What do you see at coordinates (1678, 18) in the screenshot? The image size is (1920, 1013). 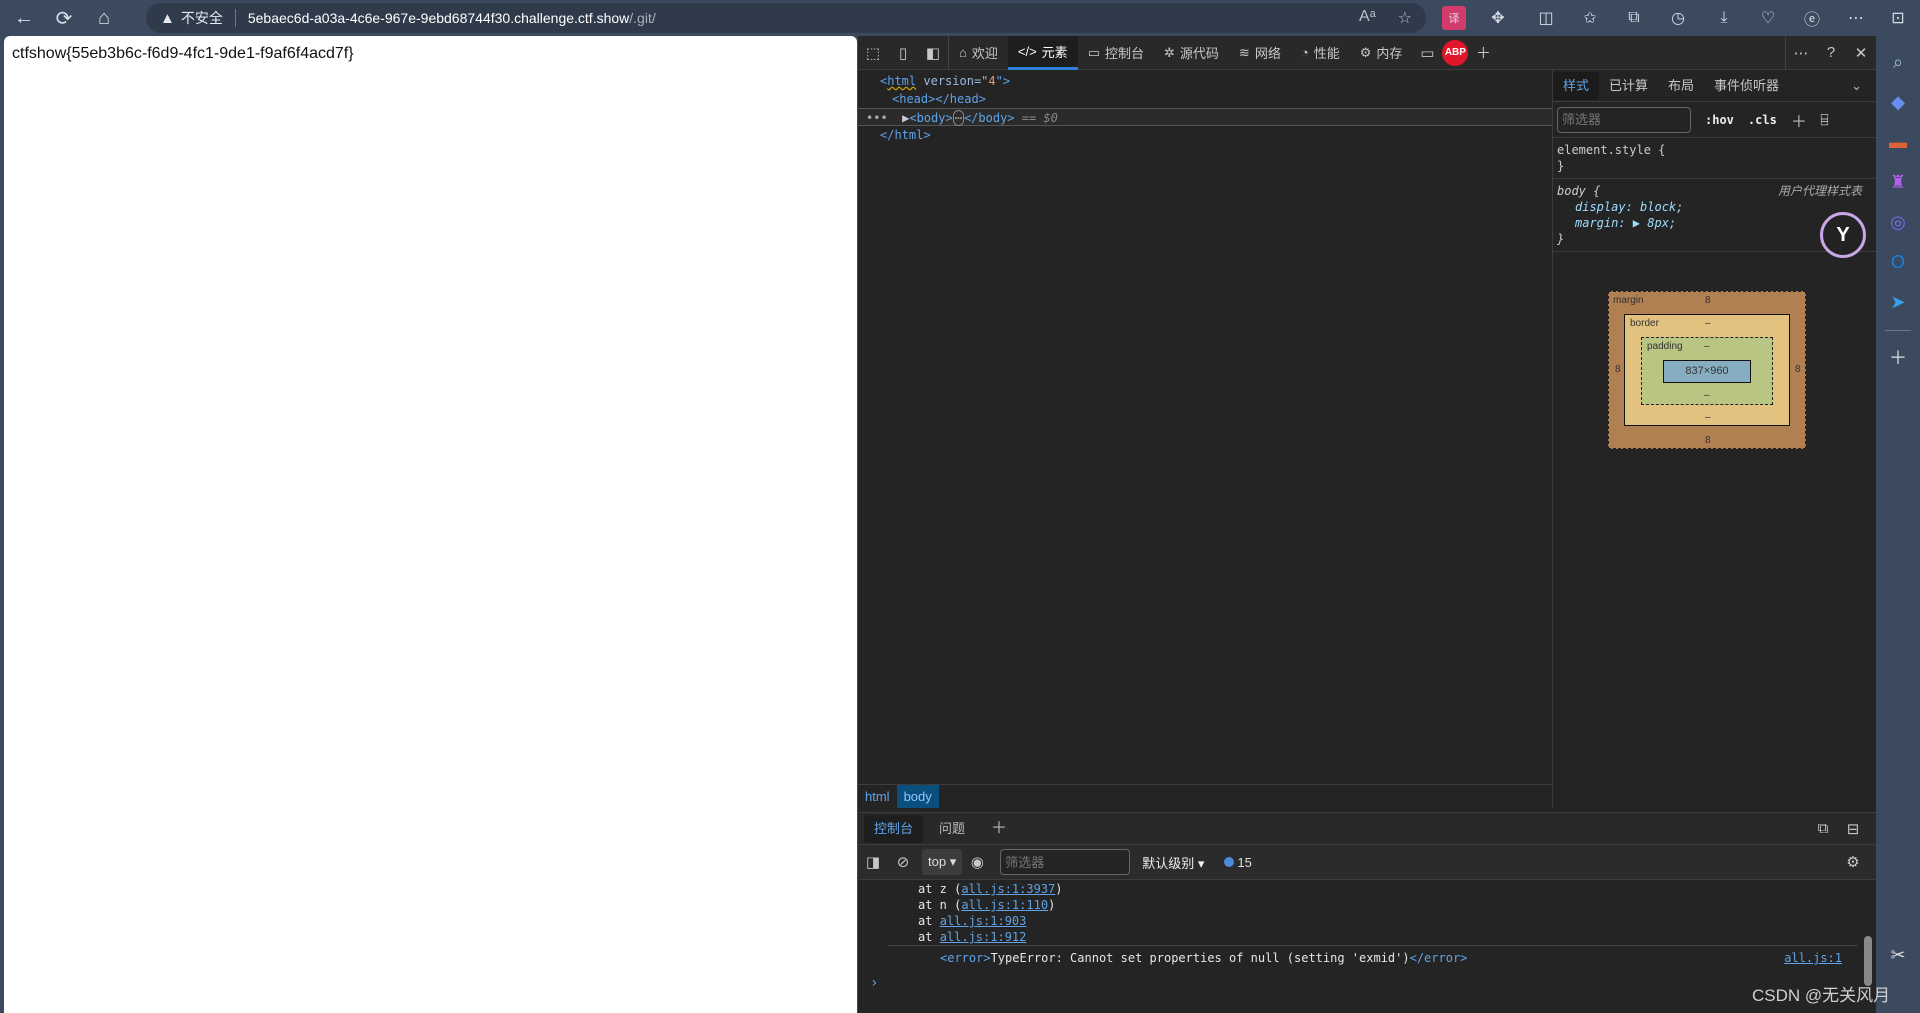 I see `history-icon: ◷` at bounding box center [1678, 18].